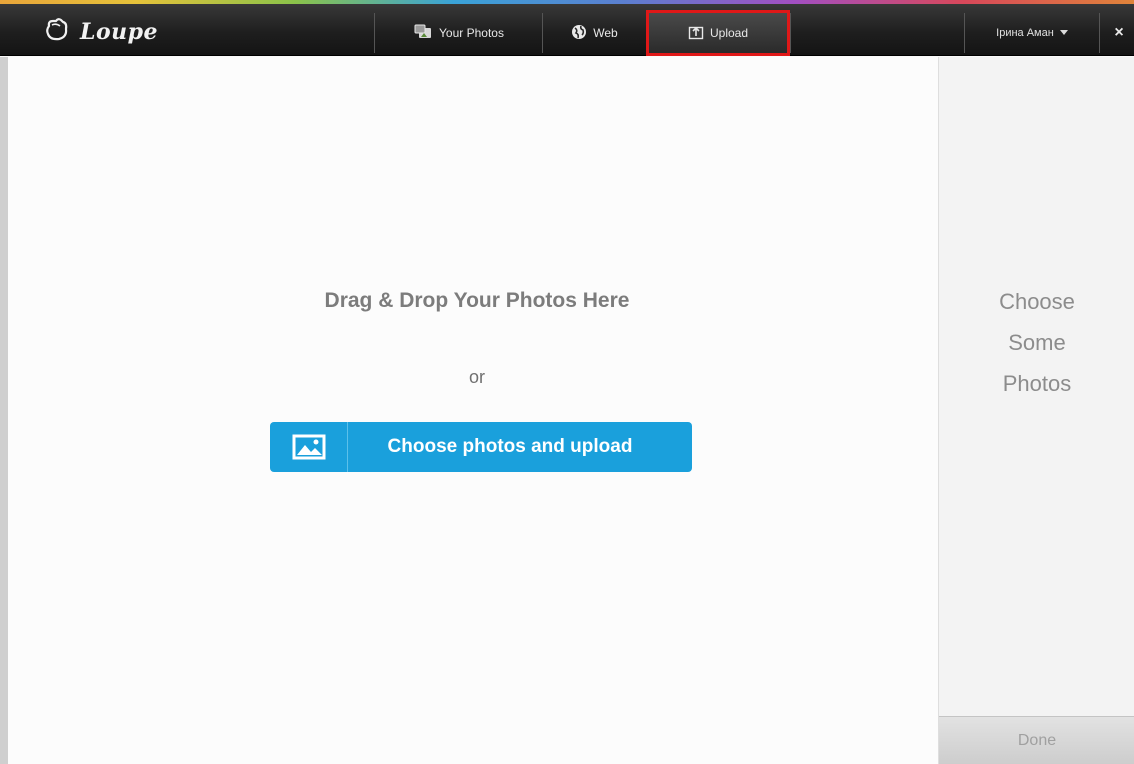 Image resolution: width=1134 pixels, height=764 pixels. What do you see at coordinates (1036, 740) in the screenshot?
I see `done-button: Done` at bounding box center [1036, 740].